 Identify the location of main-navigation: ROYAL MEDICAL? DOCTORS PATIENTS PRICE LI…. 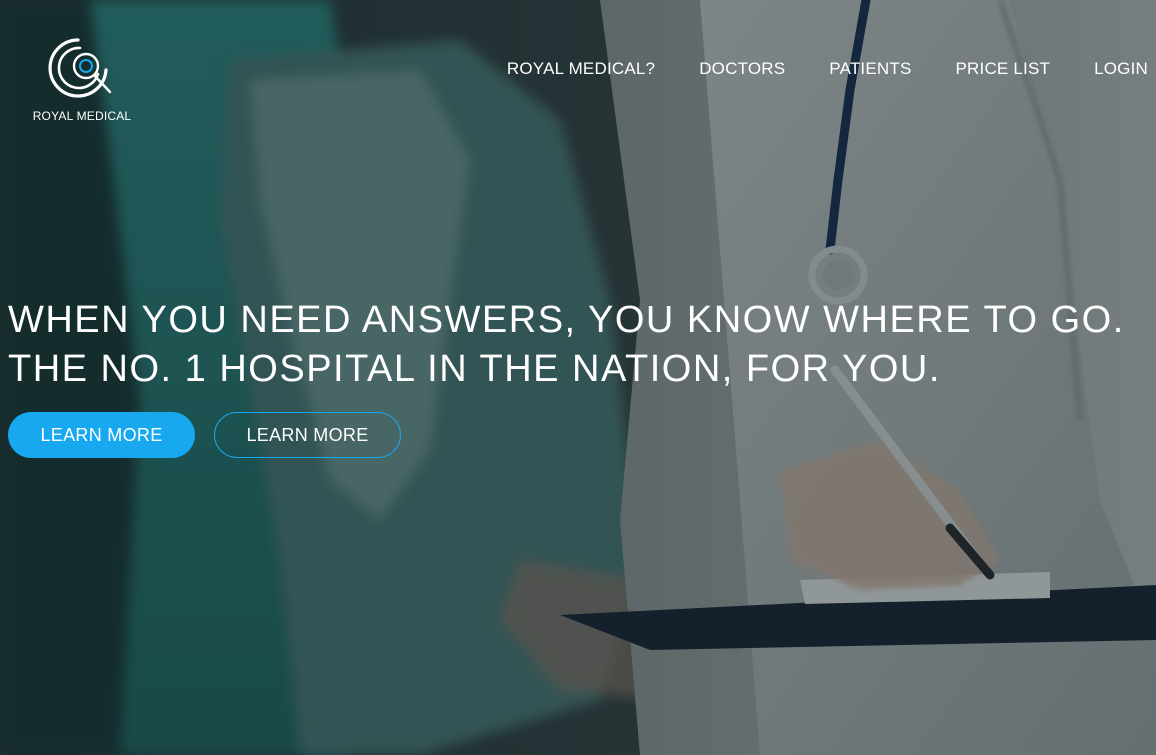
(805, 69).